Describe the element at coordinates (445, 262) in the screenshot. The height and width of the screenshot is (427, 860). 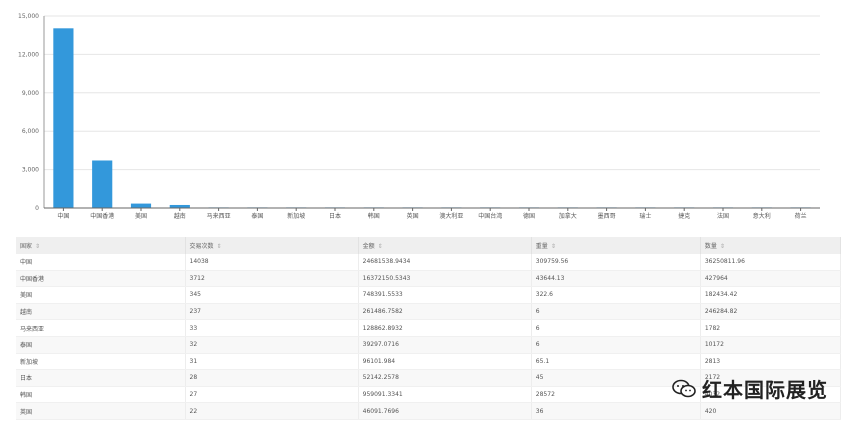
I see `table-cell: 24681538.9434` at that location.